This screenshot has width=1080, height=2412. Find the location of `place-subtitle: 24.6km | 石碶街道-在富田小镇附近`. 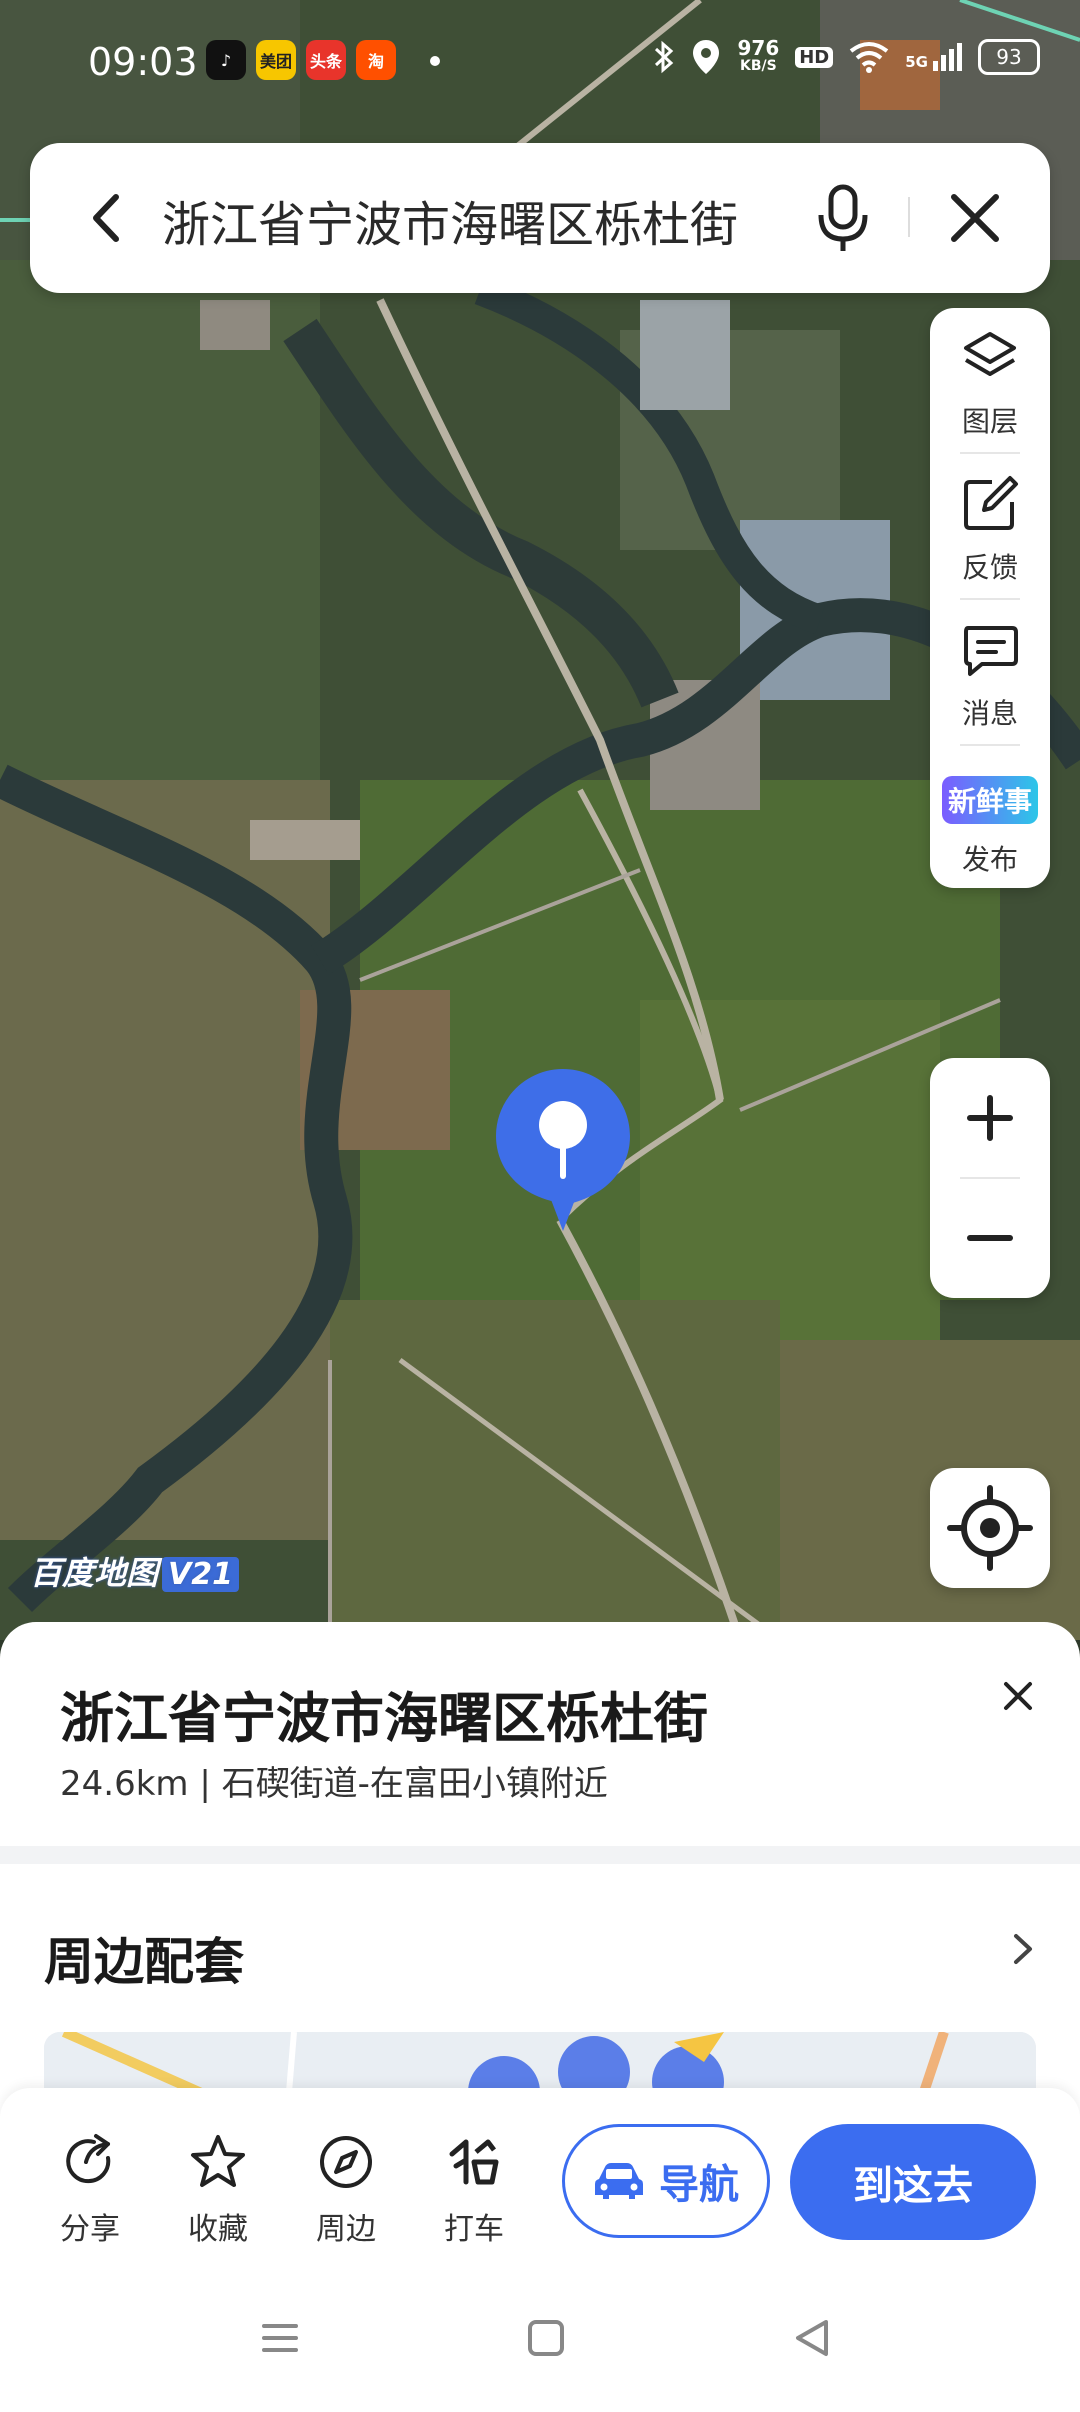

place-subtitle: 24.6km | 石碶街道-在富田小镇附近 is located at coordinates (334, 1784).